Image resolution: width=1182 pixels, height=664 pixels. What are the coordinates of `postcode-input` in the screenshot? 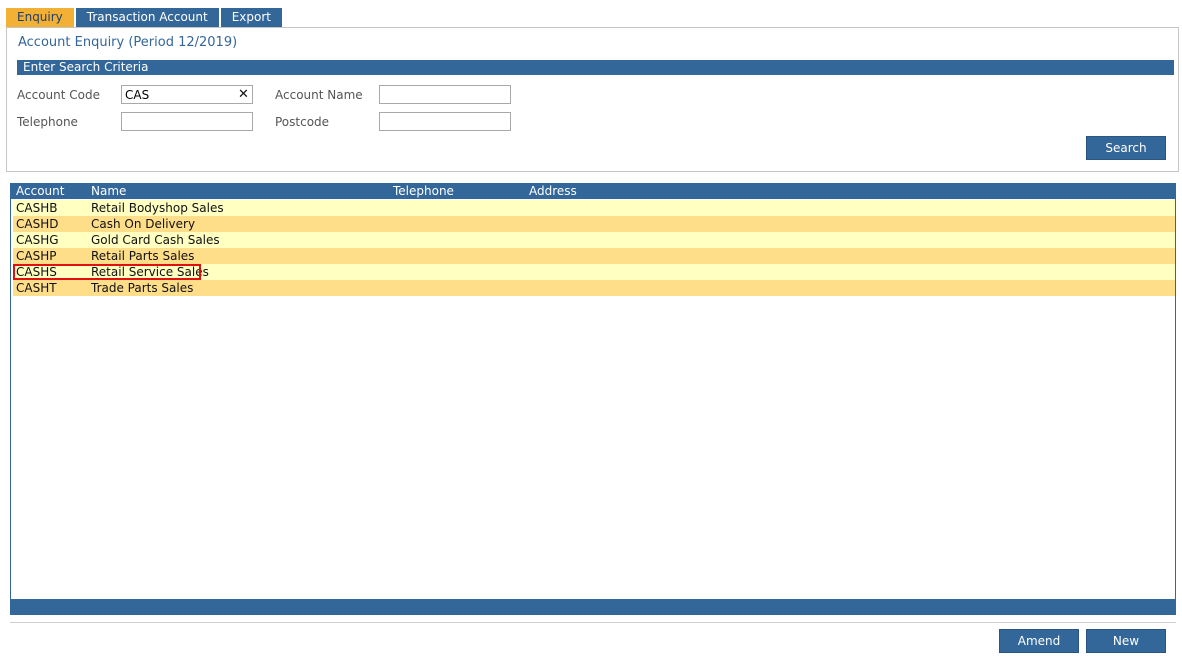 It's located at (445, 121).